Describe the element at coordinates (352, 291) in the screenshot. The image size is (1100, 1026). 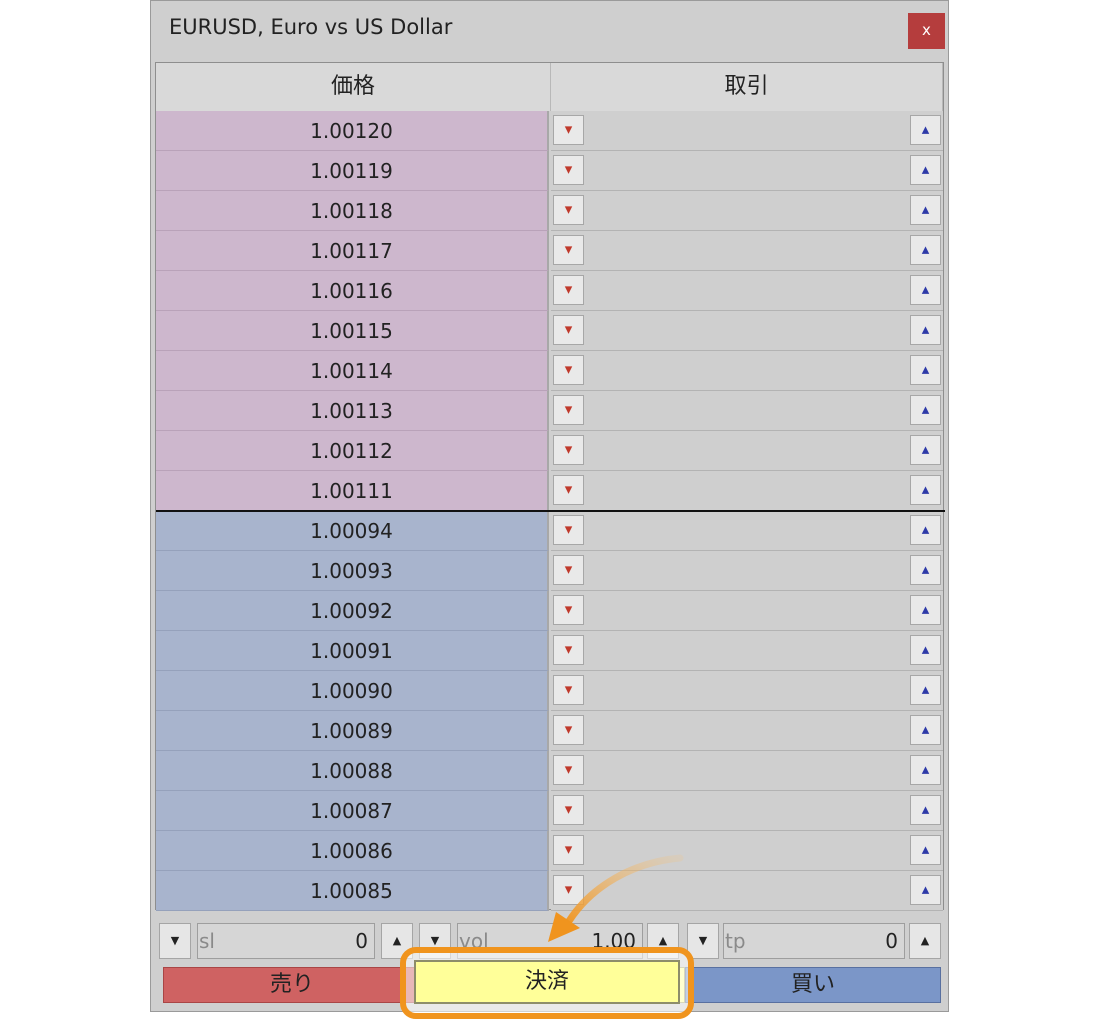
I see `price-cell: 1.00116` at that location.